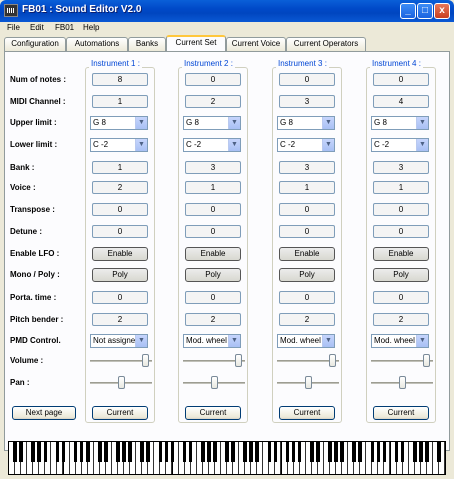  What do you see at coordinates (120, 79) in the screenshot?
I see `num-notes-value: 8` at bounding box center [120, 79].